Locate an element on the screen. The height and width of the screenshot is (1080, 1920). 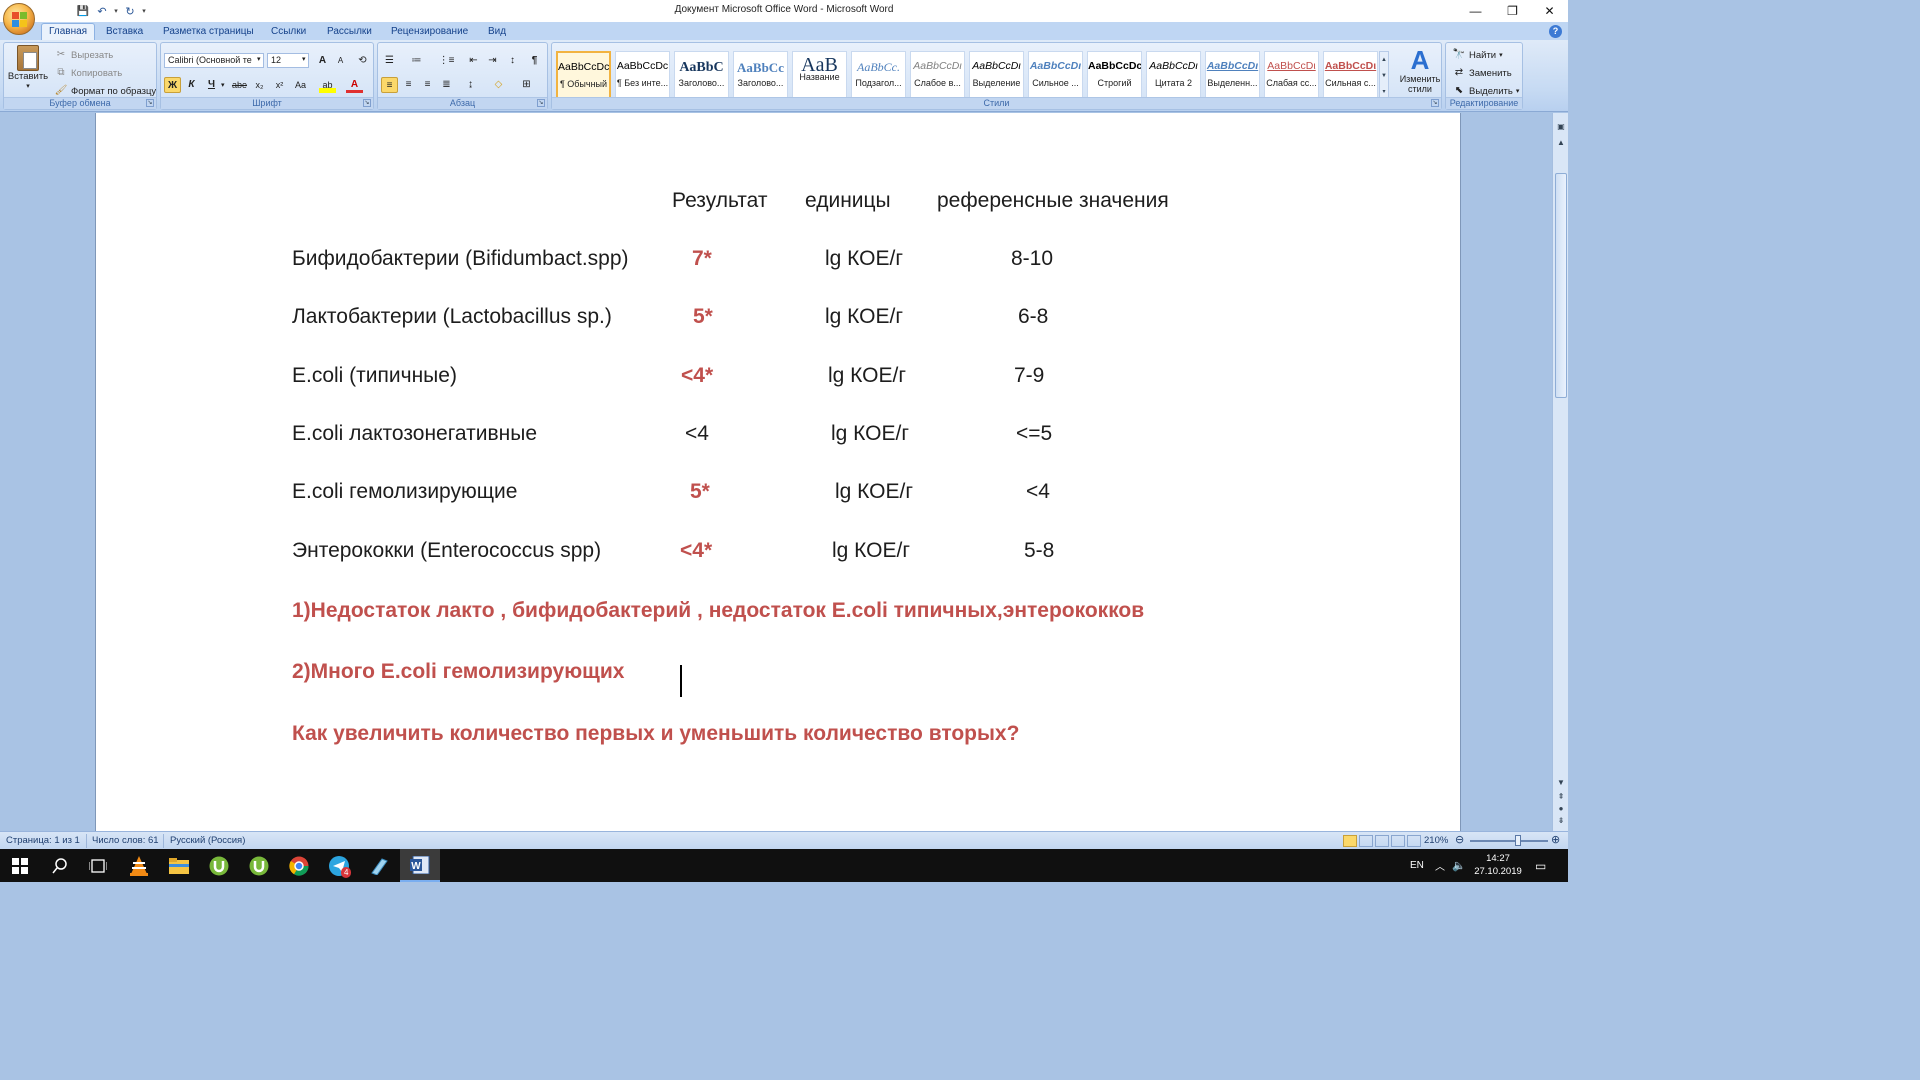
styles-launcher-icon: ↘ is located at coordinates (1435, 103).